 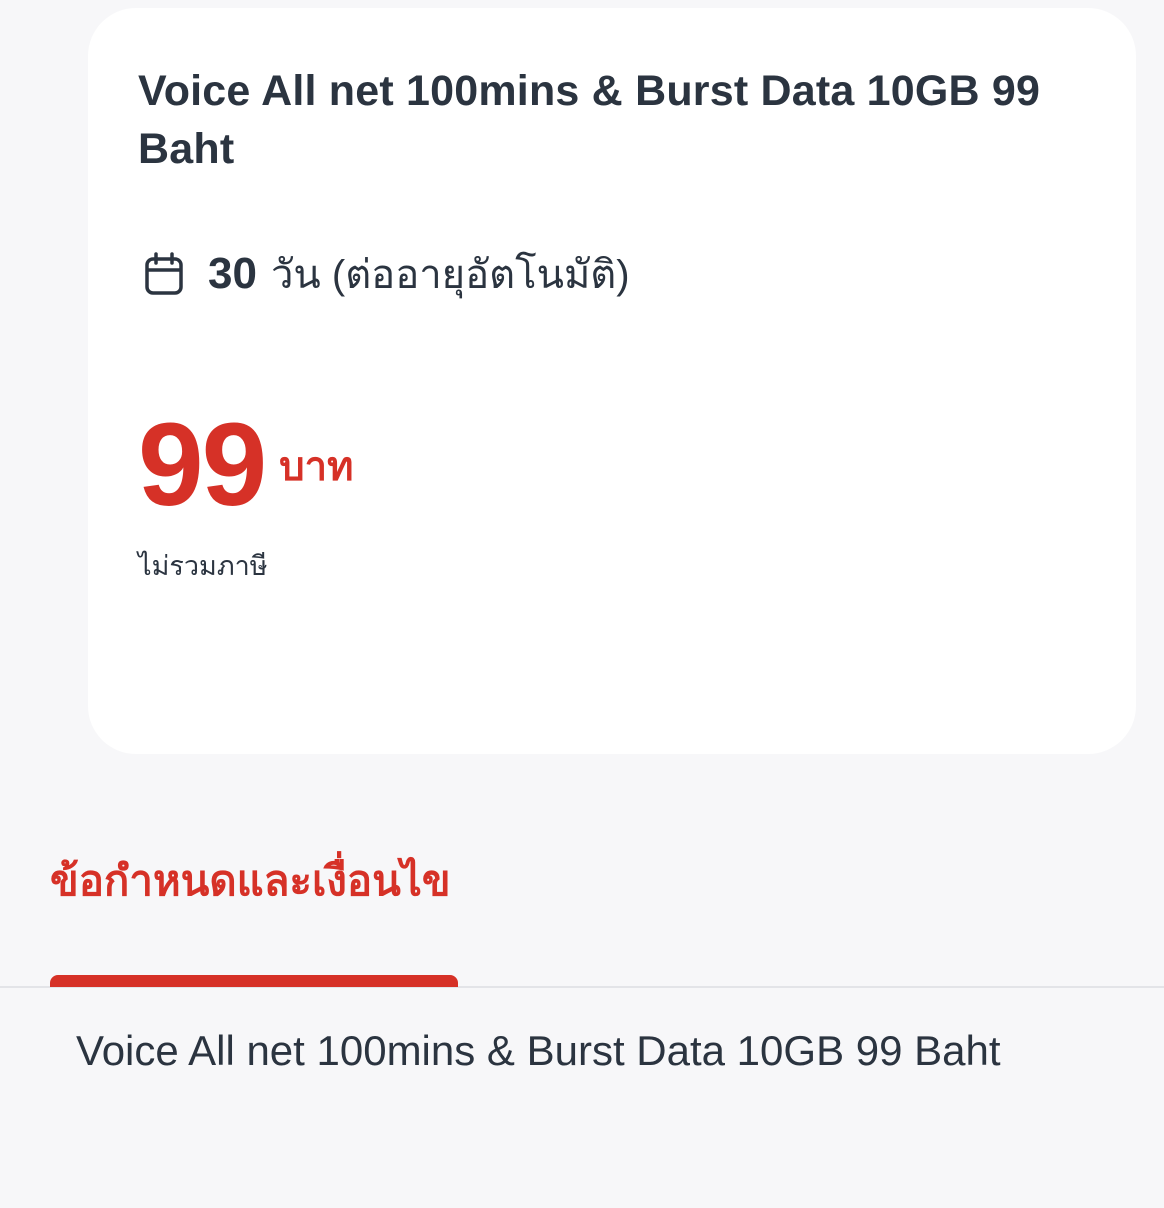 I want to click on validity-row: 30 วัน (ต่ออายุอัตโนมัติ), so click(x=387, y=274).